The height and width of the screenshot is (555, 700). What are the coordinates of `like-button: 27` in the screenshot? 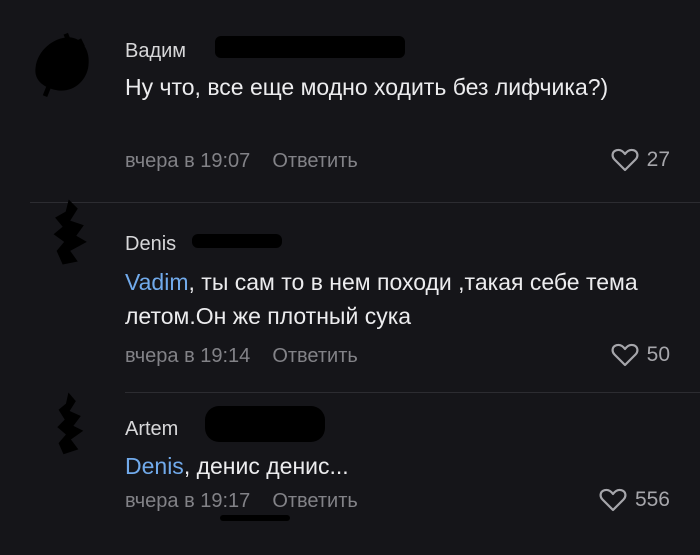 It's located at (640, 160).